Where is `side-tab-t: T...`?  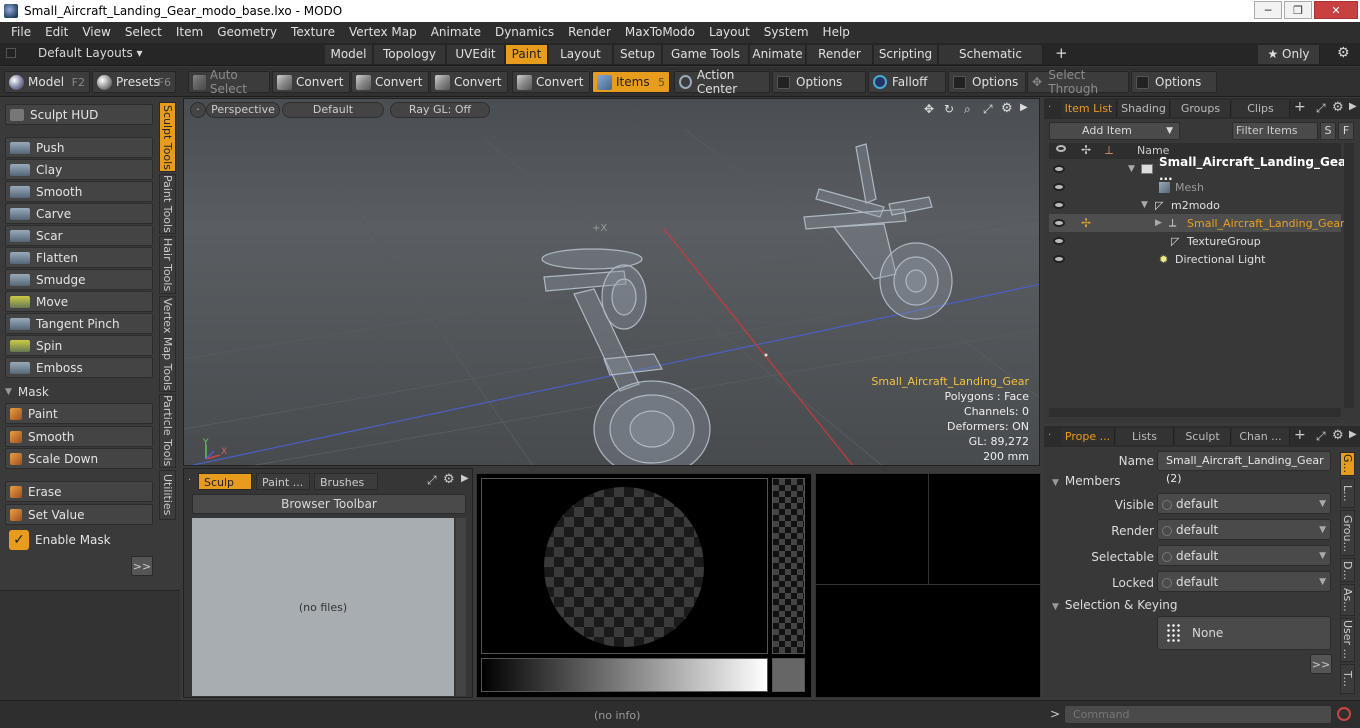 side-tab-t: T... is located at coordinates (1347, 679).